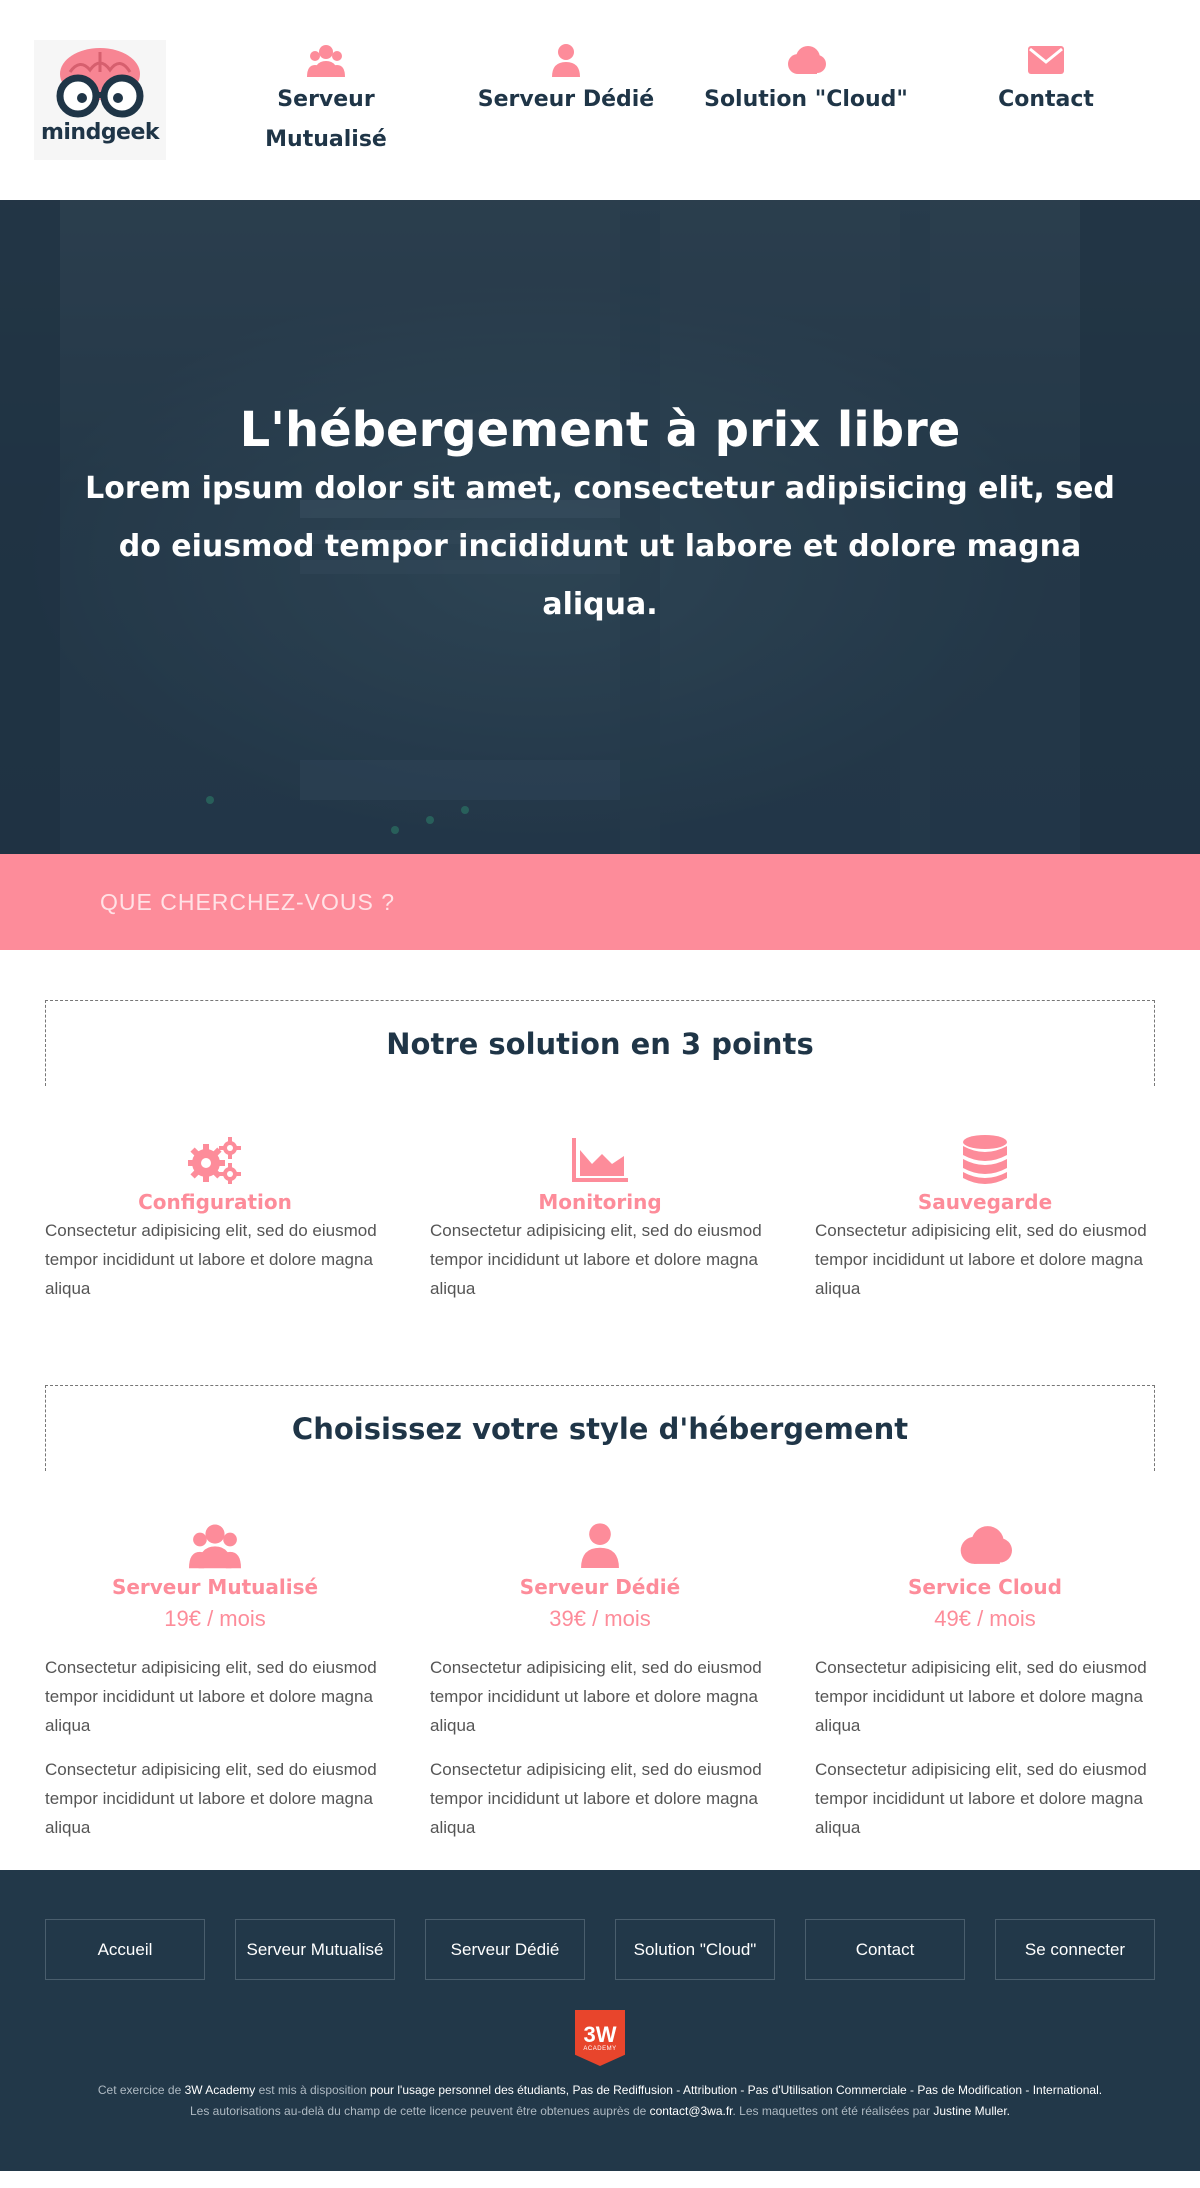 The image size is (1200, 2188). I want to click on envelope-icon, so click(1046, 60).